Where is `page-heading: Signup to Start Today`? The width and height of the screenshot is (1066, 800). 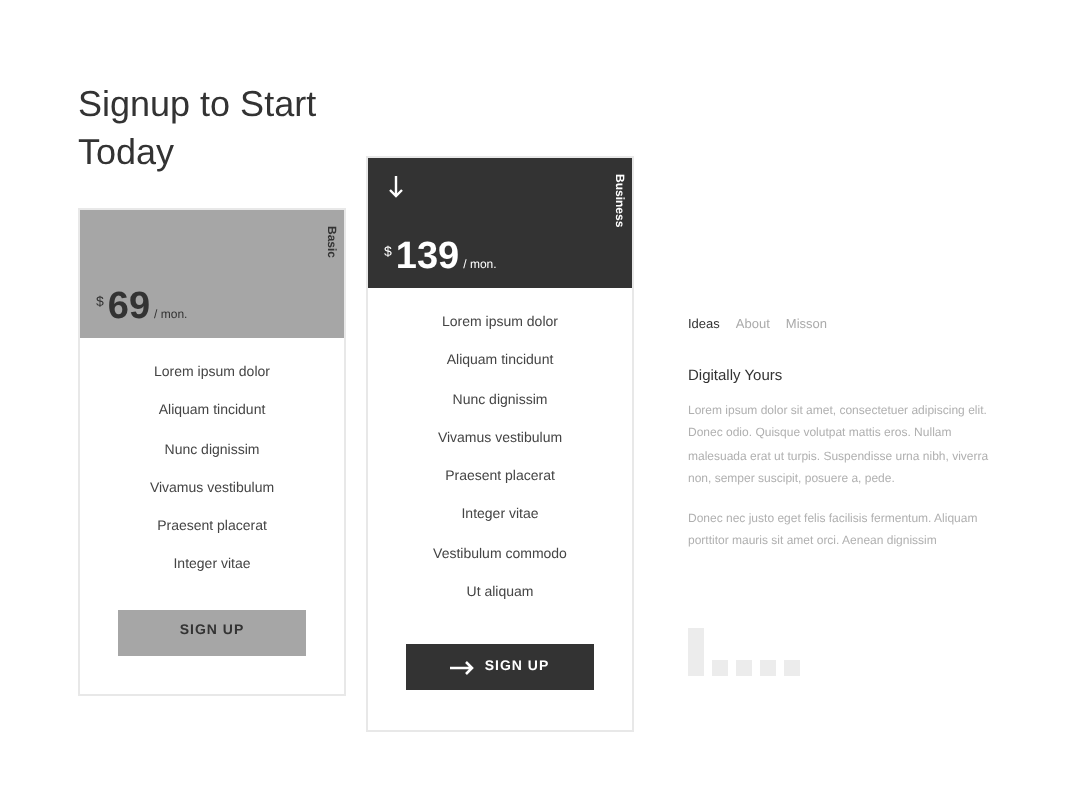
page-heading: Signup to Start Today is located at coordinates (198, 129).